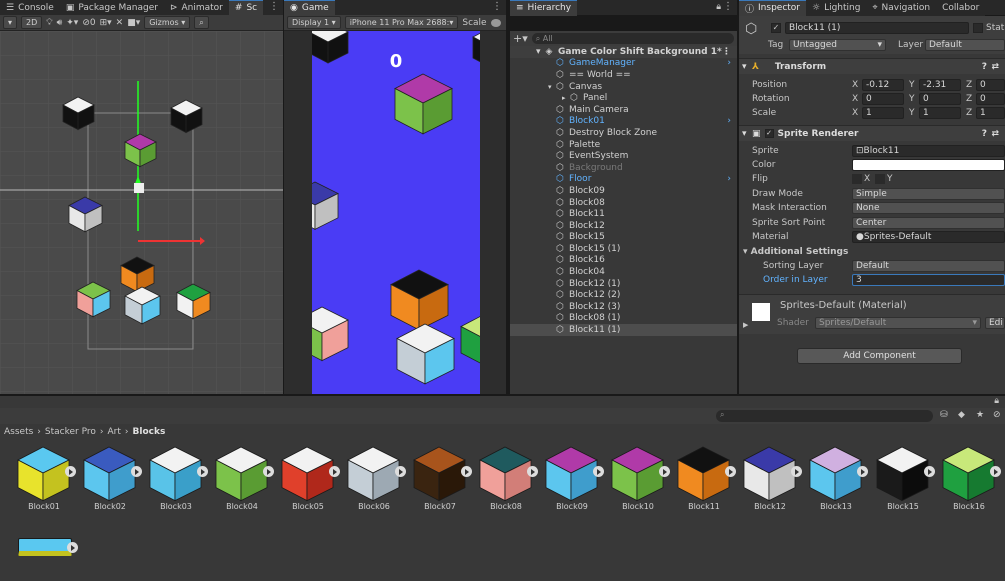  I want to click on tag-dropdown: Untagged ▾, so click(837, 45).